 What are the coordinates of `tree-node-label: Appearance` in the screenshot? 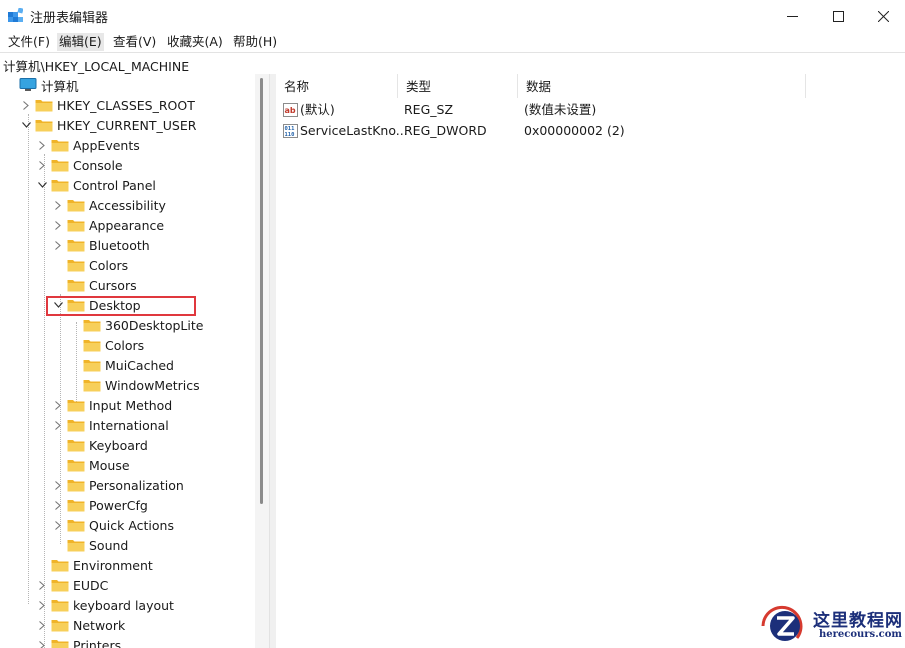 It's located at (127, 225).